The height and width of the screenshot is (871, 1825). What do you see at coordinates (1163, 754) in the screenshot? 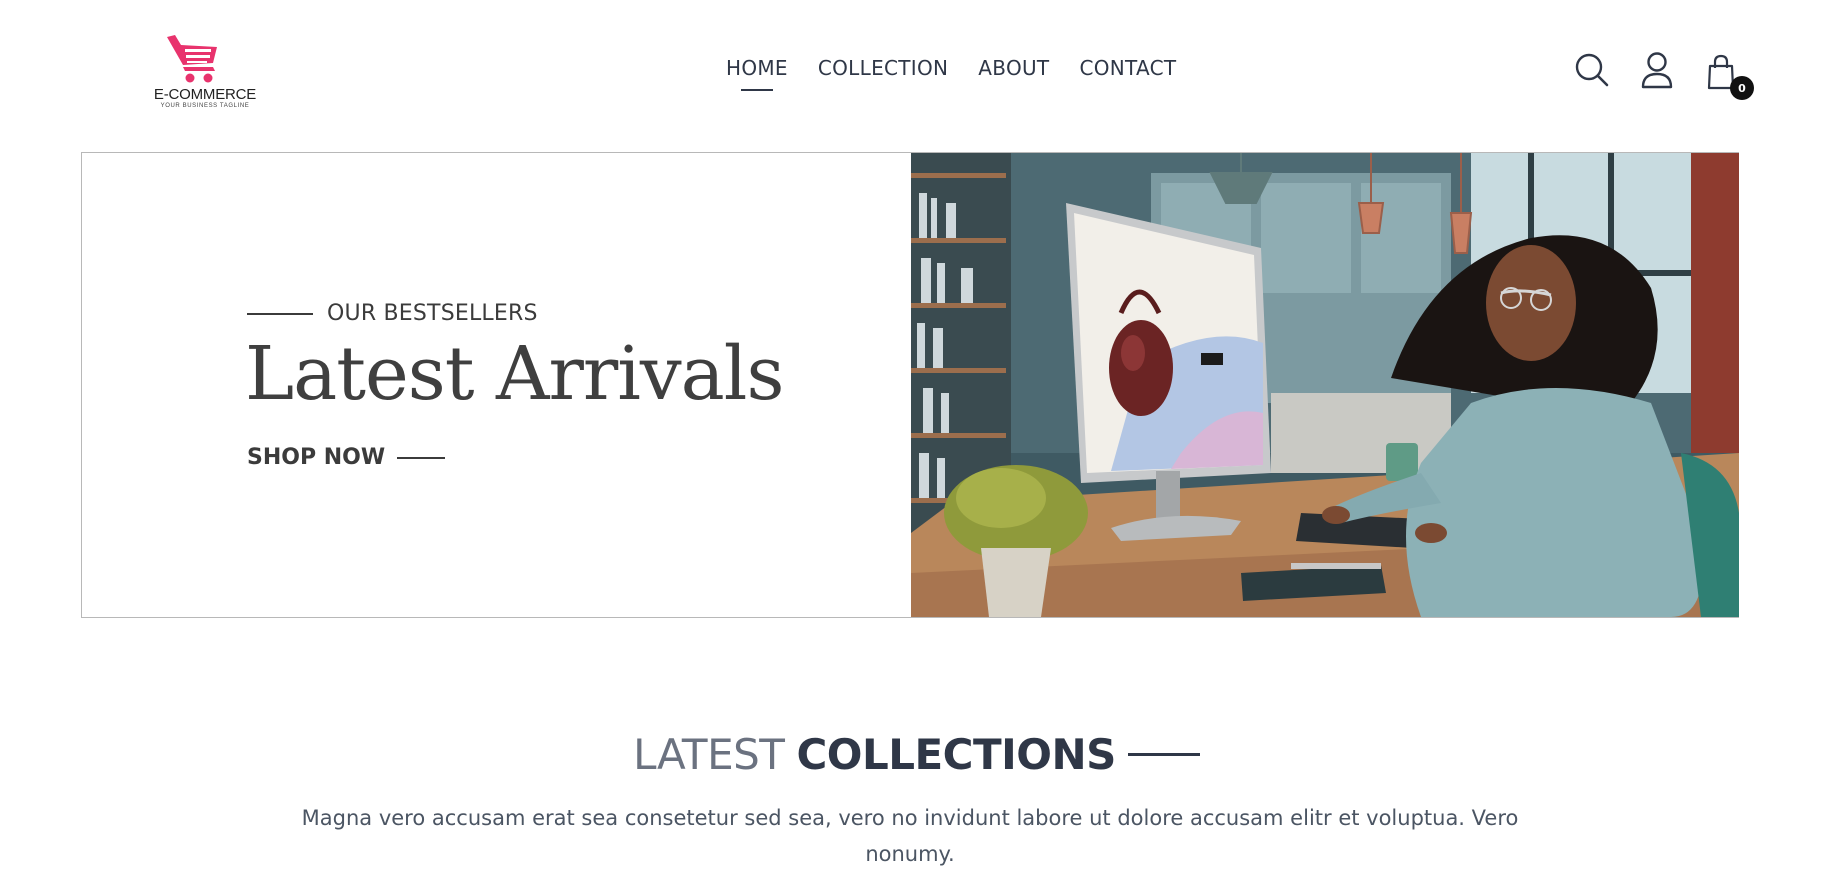
I see `collections-heading-divider` at bounding box center [1163, 754].